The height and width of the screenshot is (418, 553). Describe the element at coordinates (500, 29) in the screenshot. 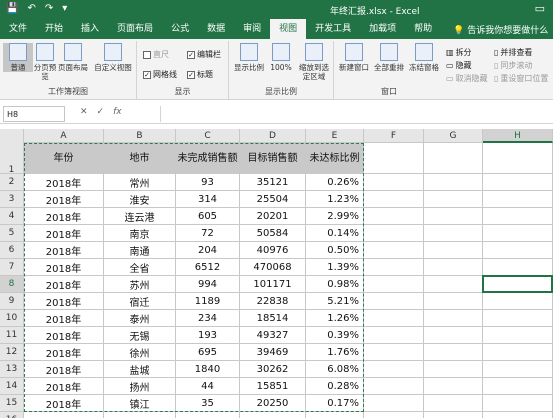

I see `tell-me-search: 💡 告诉我你想要做什么` at that location.